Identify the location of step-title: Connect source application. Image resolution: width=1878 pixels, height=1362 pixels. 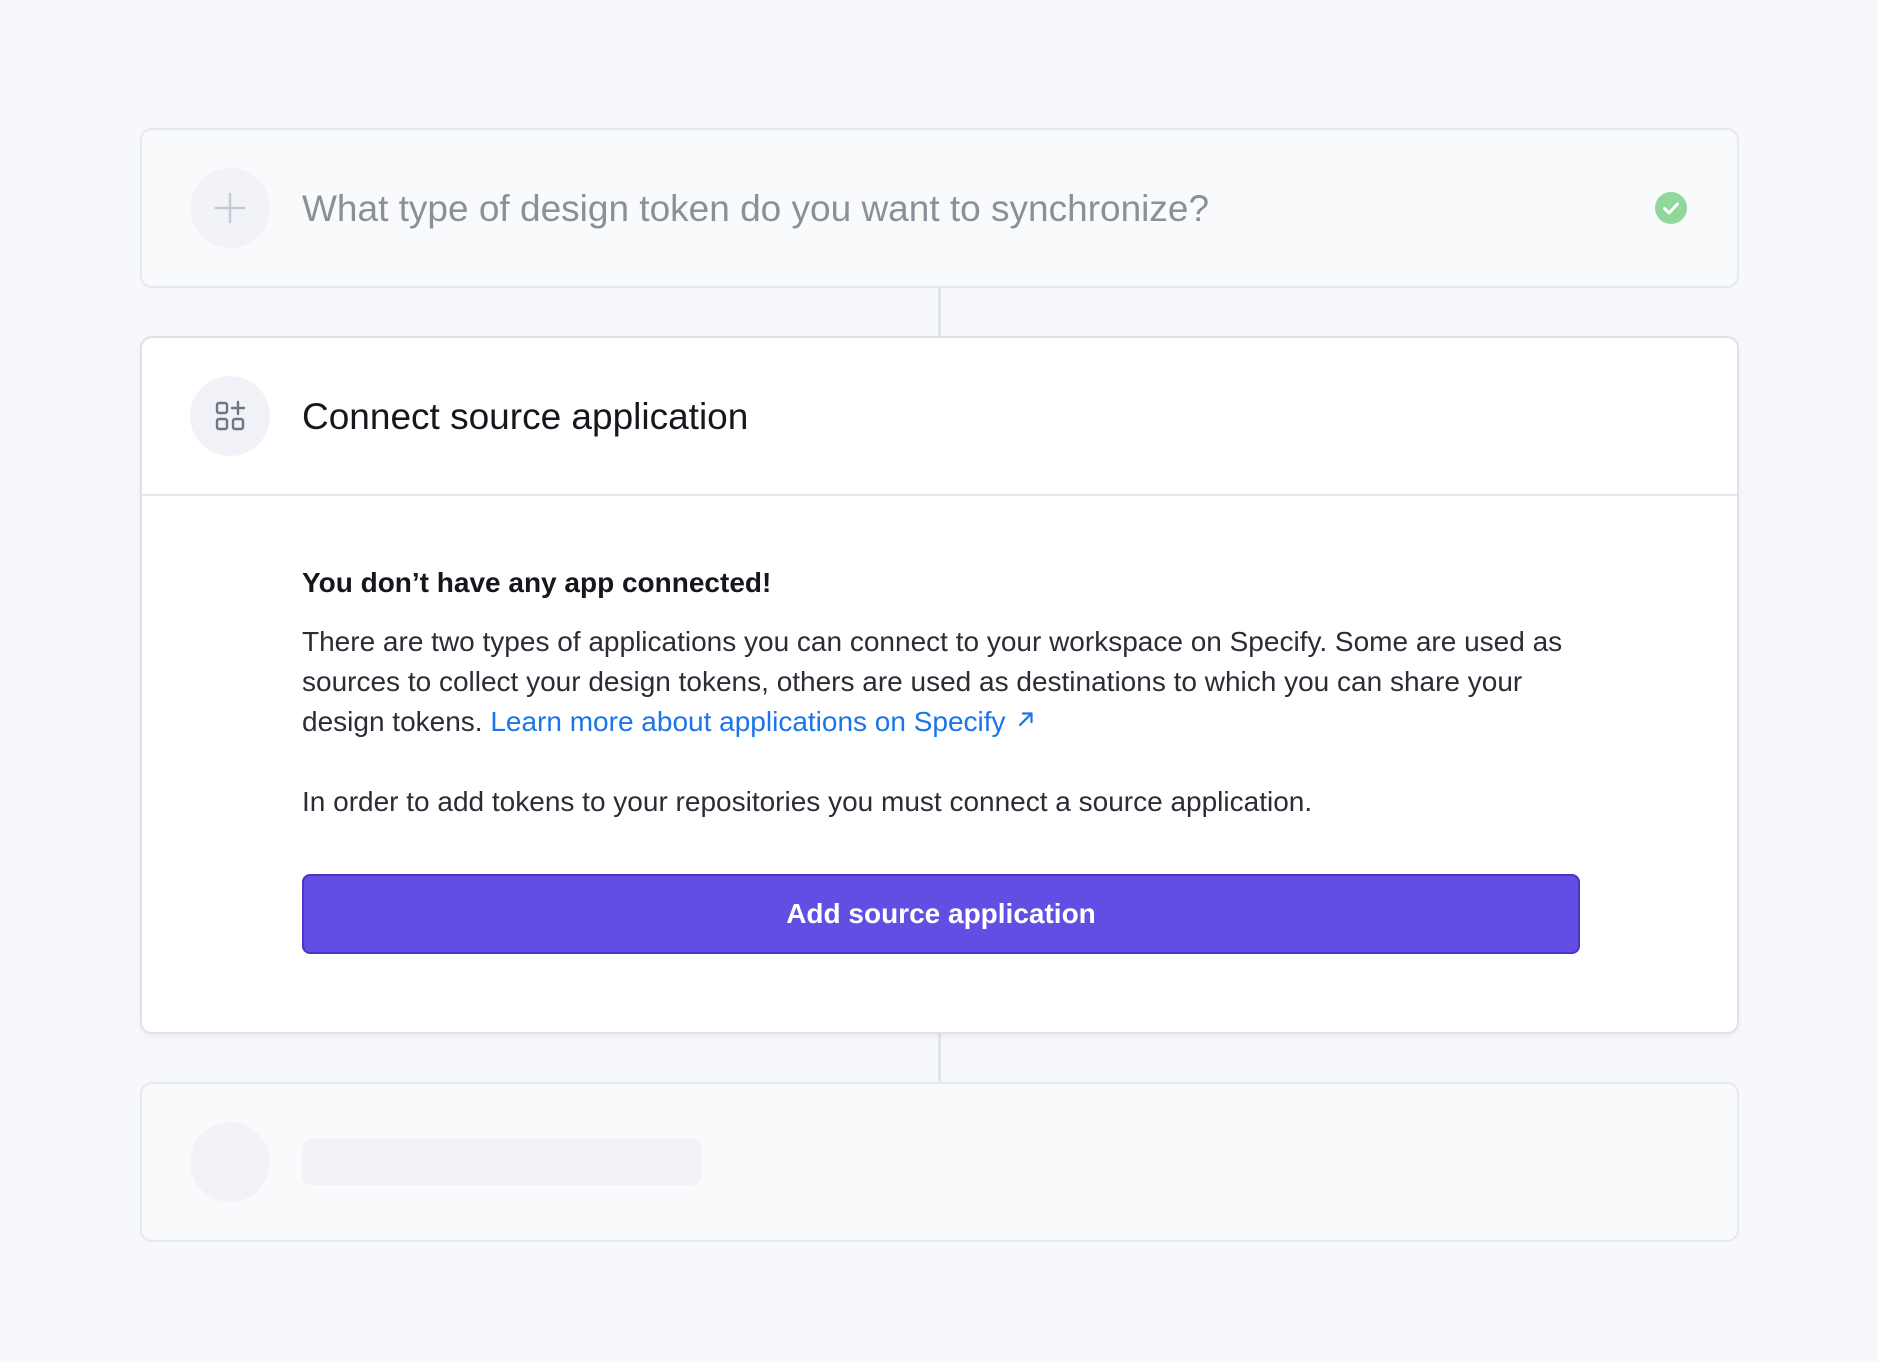
(525, 416).